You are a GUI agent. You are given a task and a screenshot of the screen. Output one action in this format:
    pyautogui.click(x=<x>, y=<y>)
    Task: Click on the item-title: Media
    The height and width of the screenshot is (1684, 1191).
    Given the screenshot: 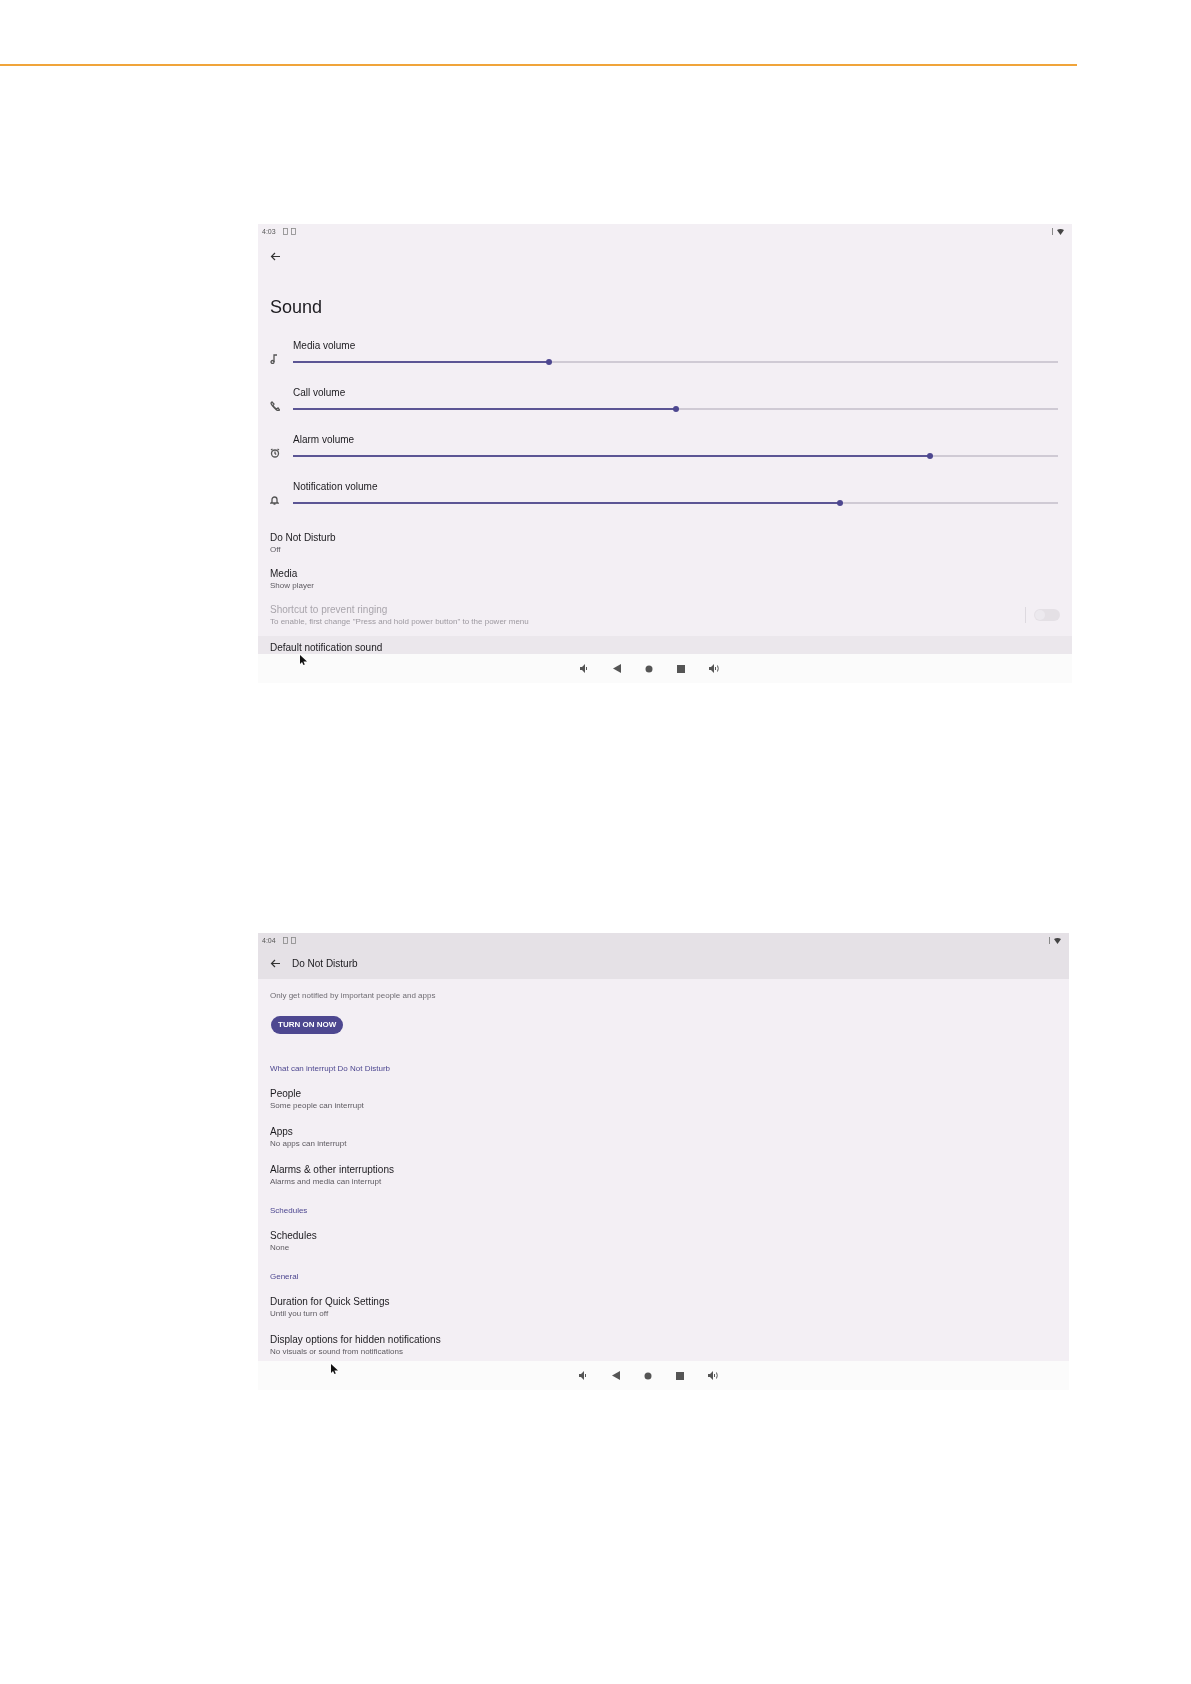 What is the action you would take?
    pyautogui.click(x=284, y=573)
    